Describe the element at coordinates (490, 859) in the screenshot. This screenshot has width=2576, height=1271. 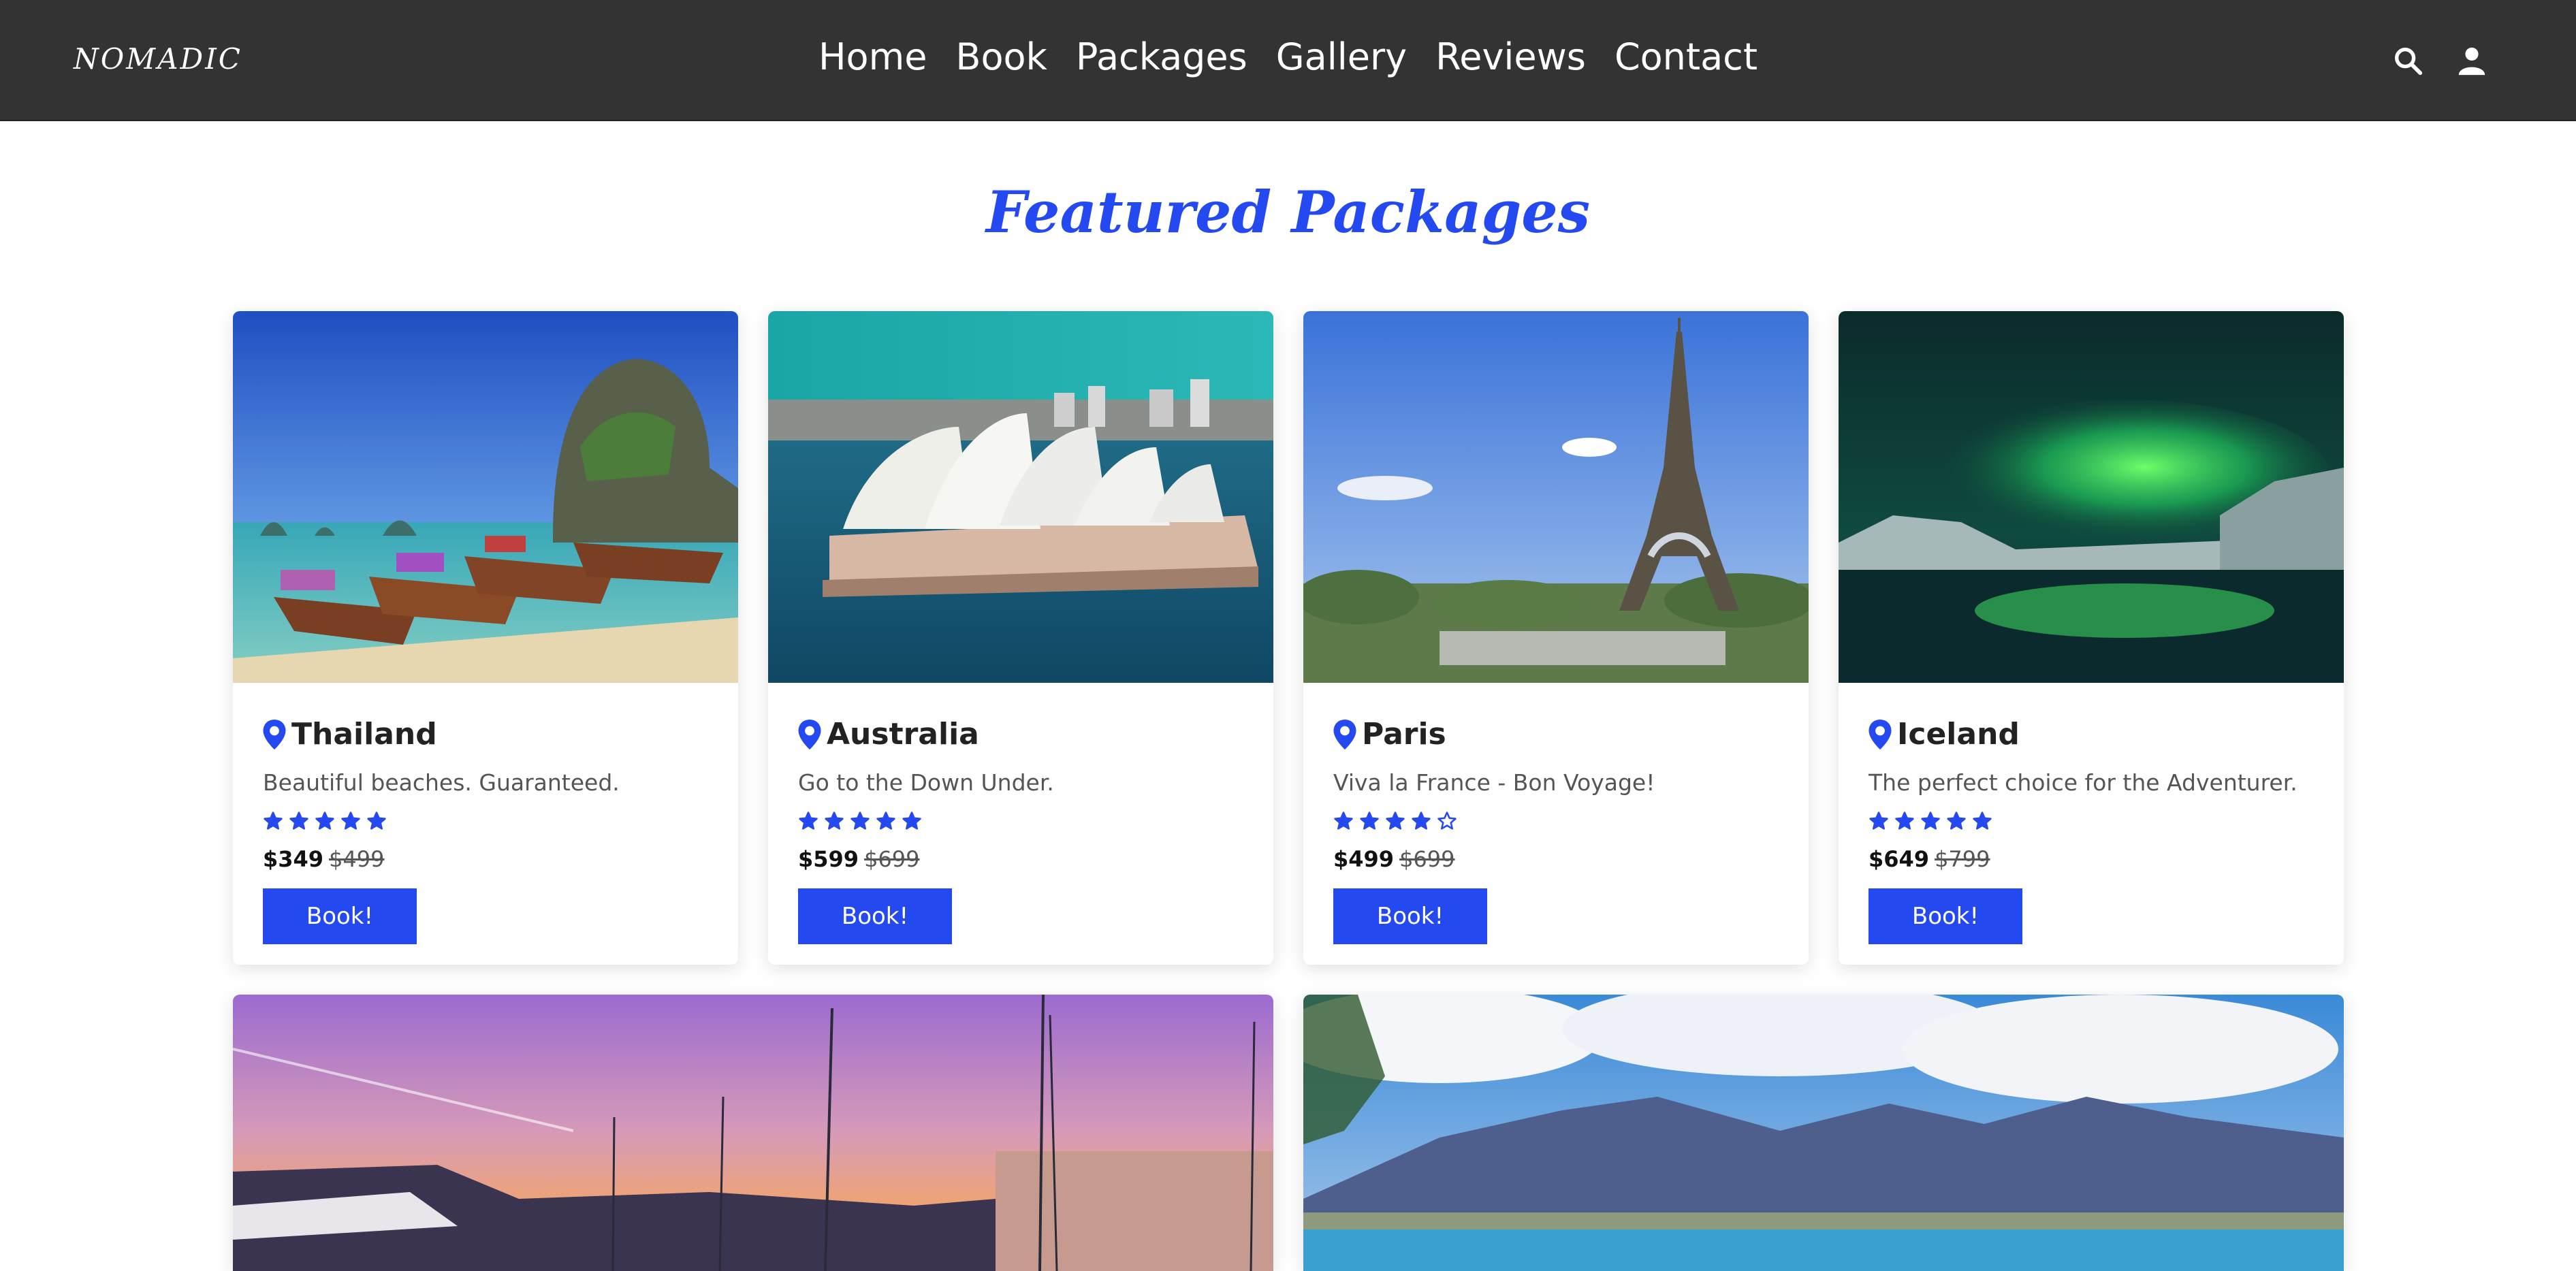
I see `price: $349 $499` at that location.